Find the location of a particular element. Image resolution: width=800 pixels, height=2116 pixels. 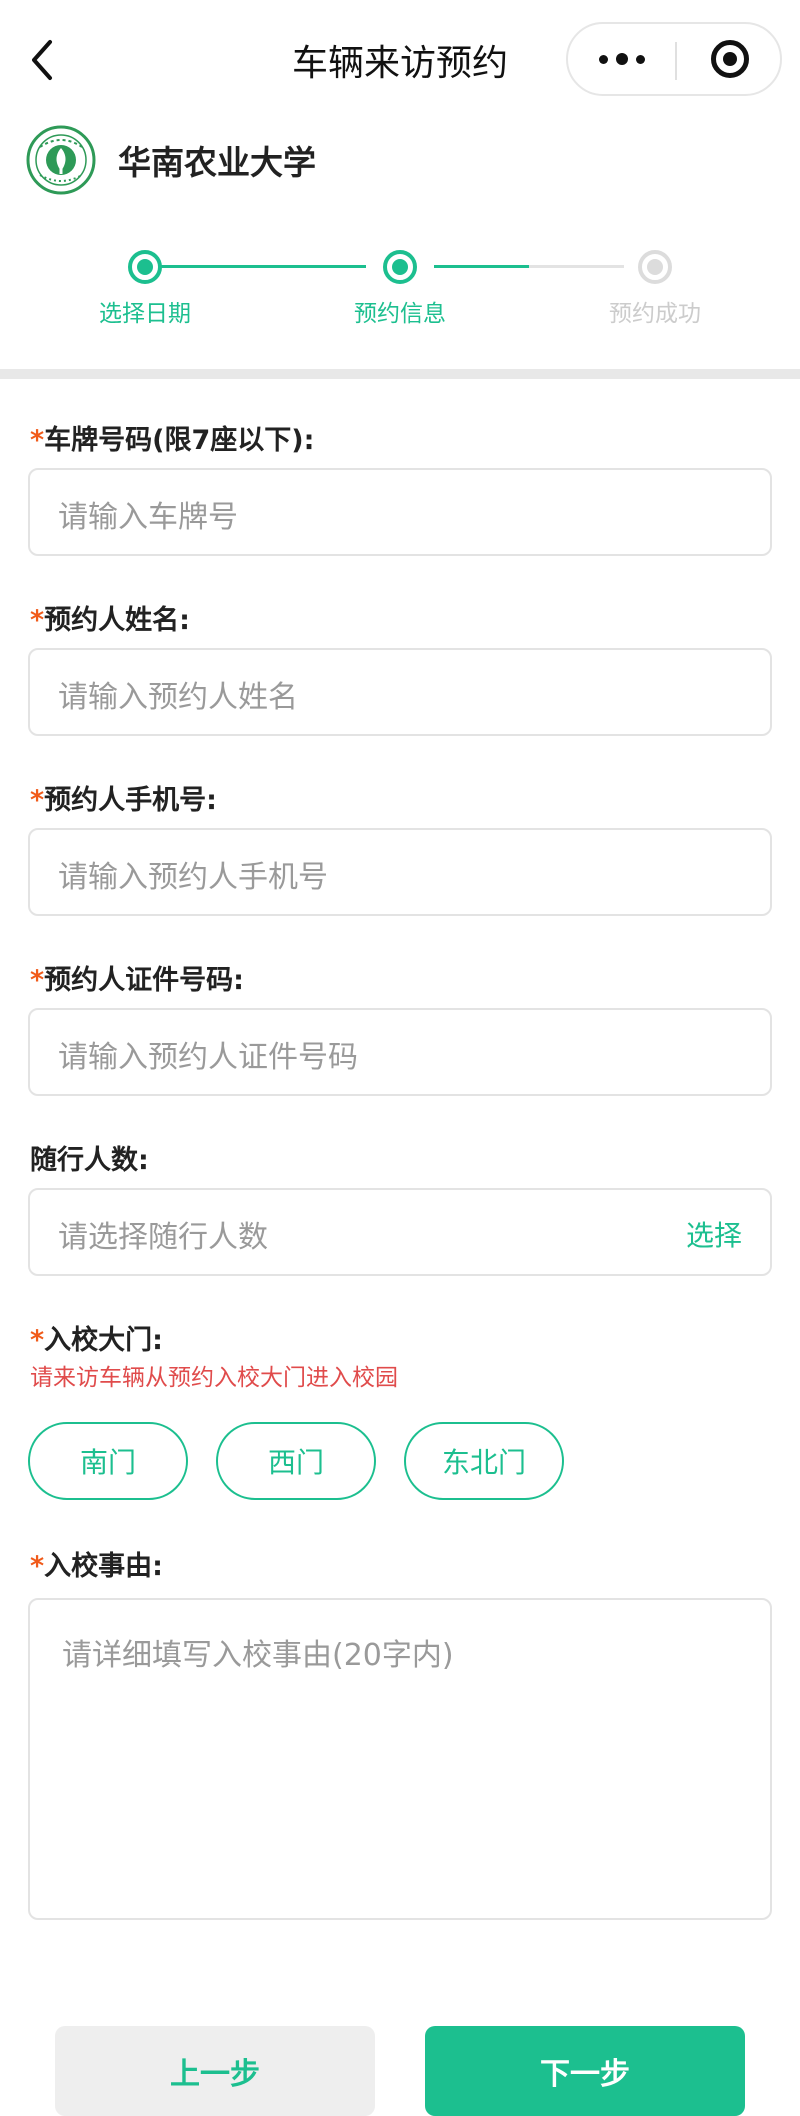

progress-steps: 选择日期 预约信息 预约成功 is located at coordinates (400, 290).